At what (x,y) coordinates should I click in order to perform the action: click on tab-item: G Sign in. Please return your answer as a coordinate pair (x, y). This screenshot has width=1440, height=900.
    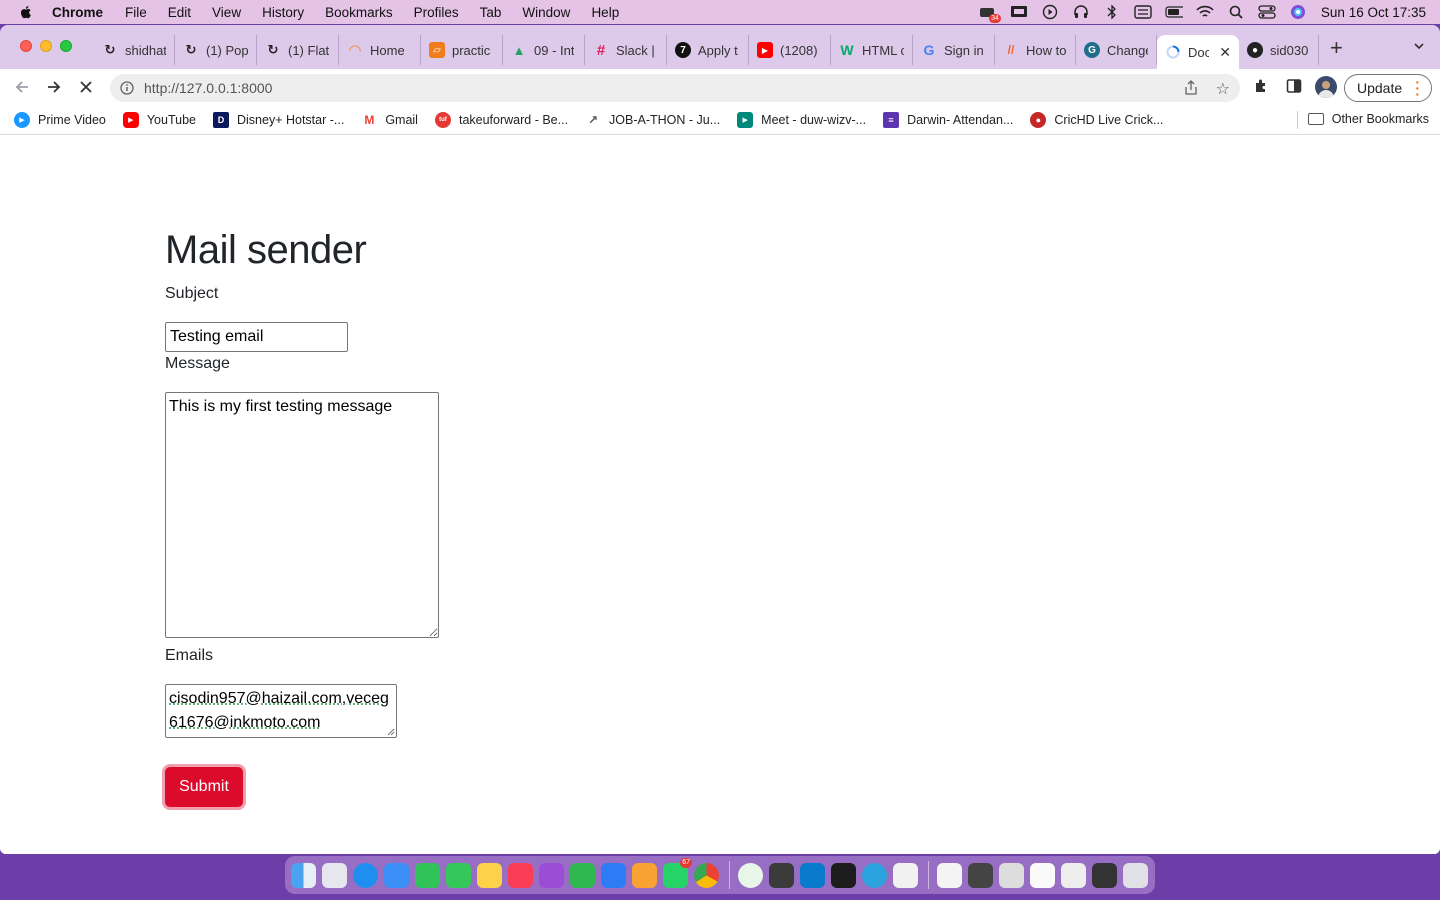
    Looking at the image, I should click on (954, 50).